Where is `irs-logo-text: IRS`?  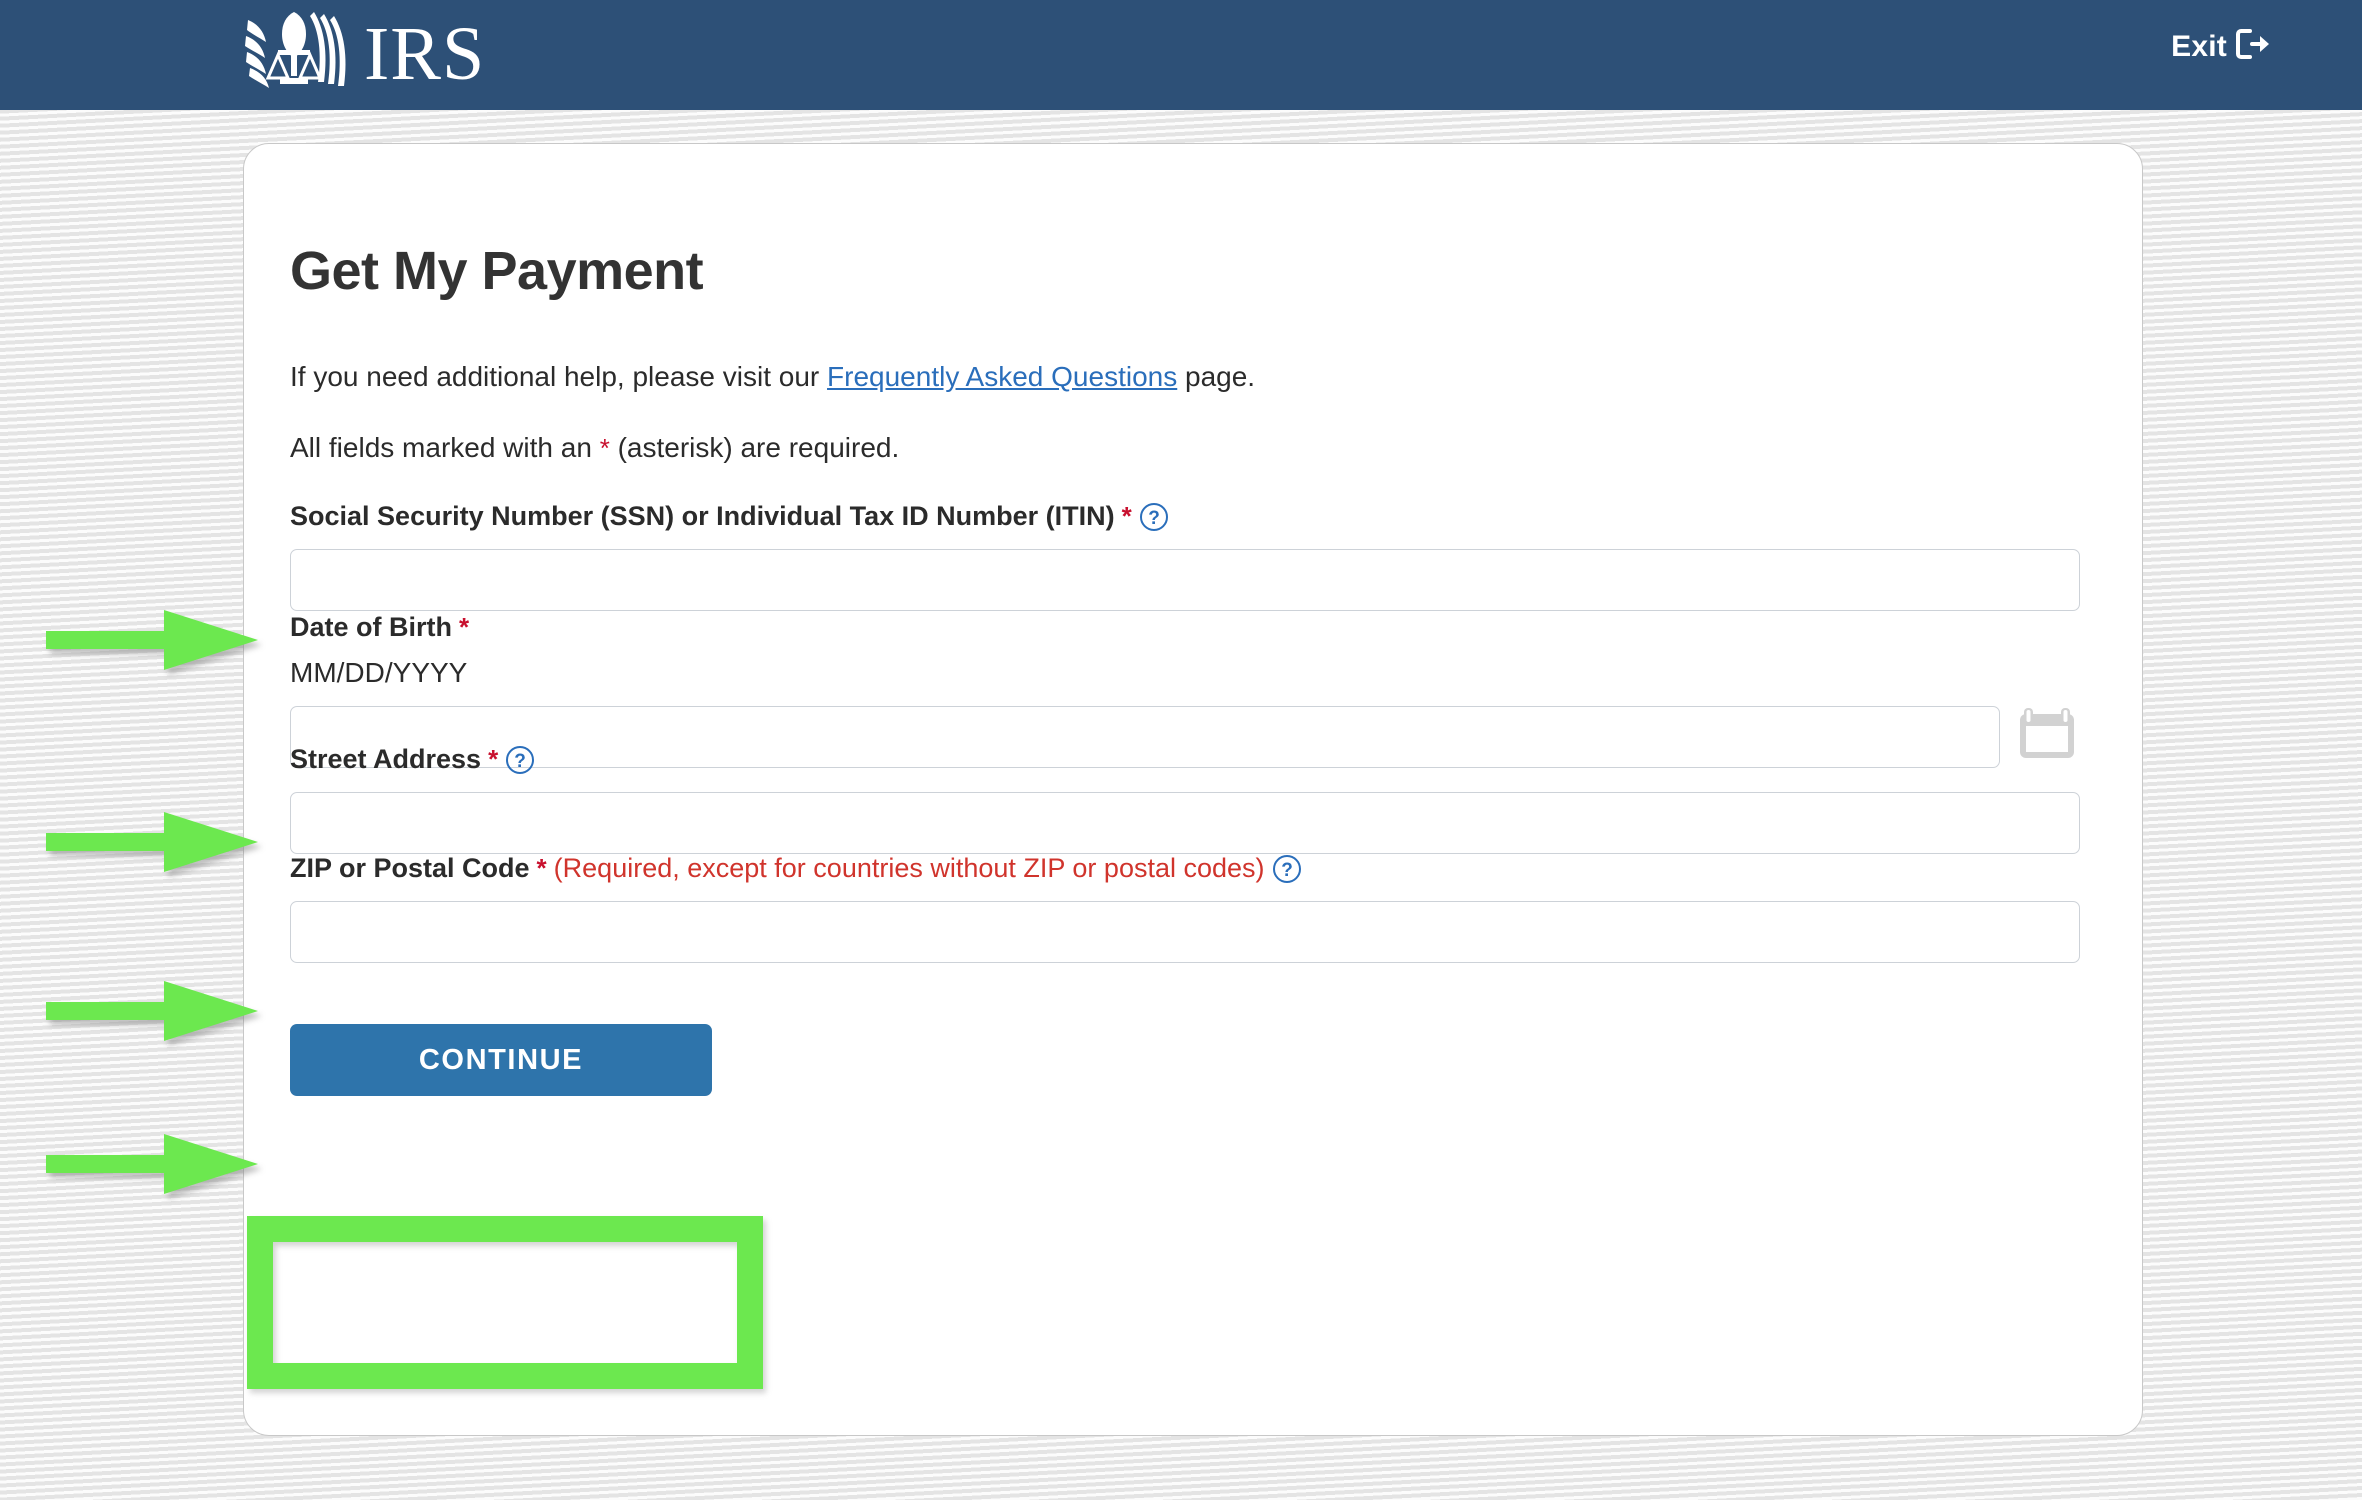 irs-logo-text: IRS is located at coordinates (425, 54).